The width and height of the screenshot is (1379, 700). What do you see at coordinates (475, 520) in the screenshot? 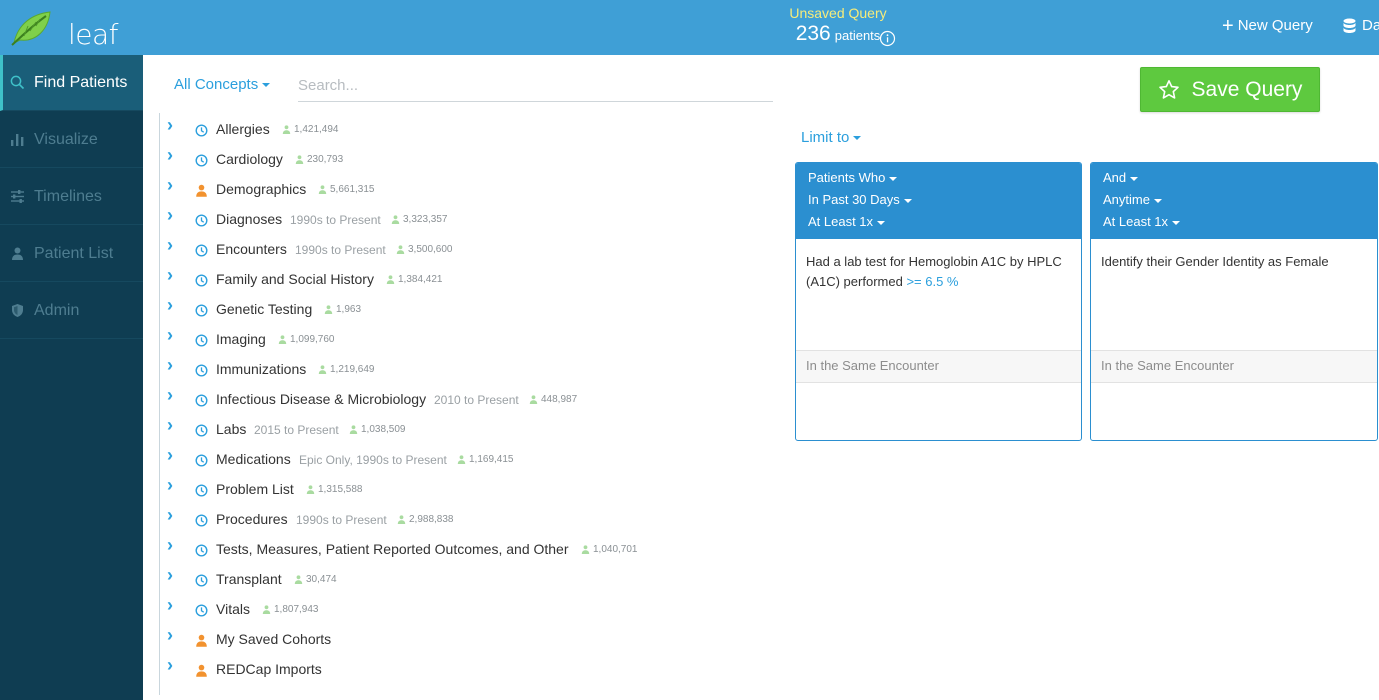
I see `concept-tree-row: › Procedures 1990s to Present 2,988,838` at bounding box center [475, 520].